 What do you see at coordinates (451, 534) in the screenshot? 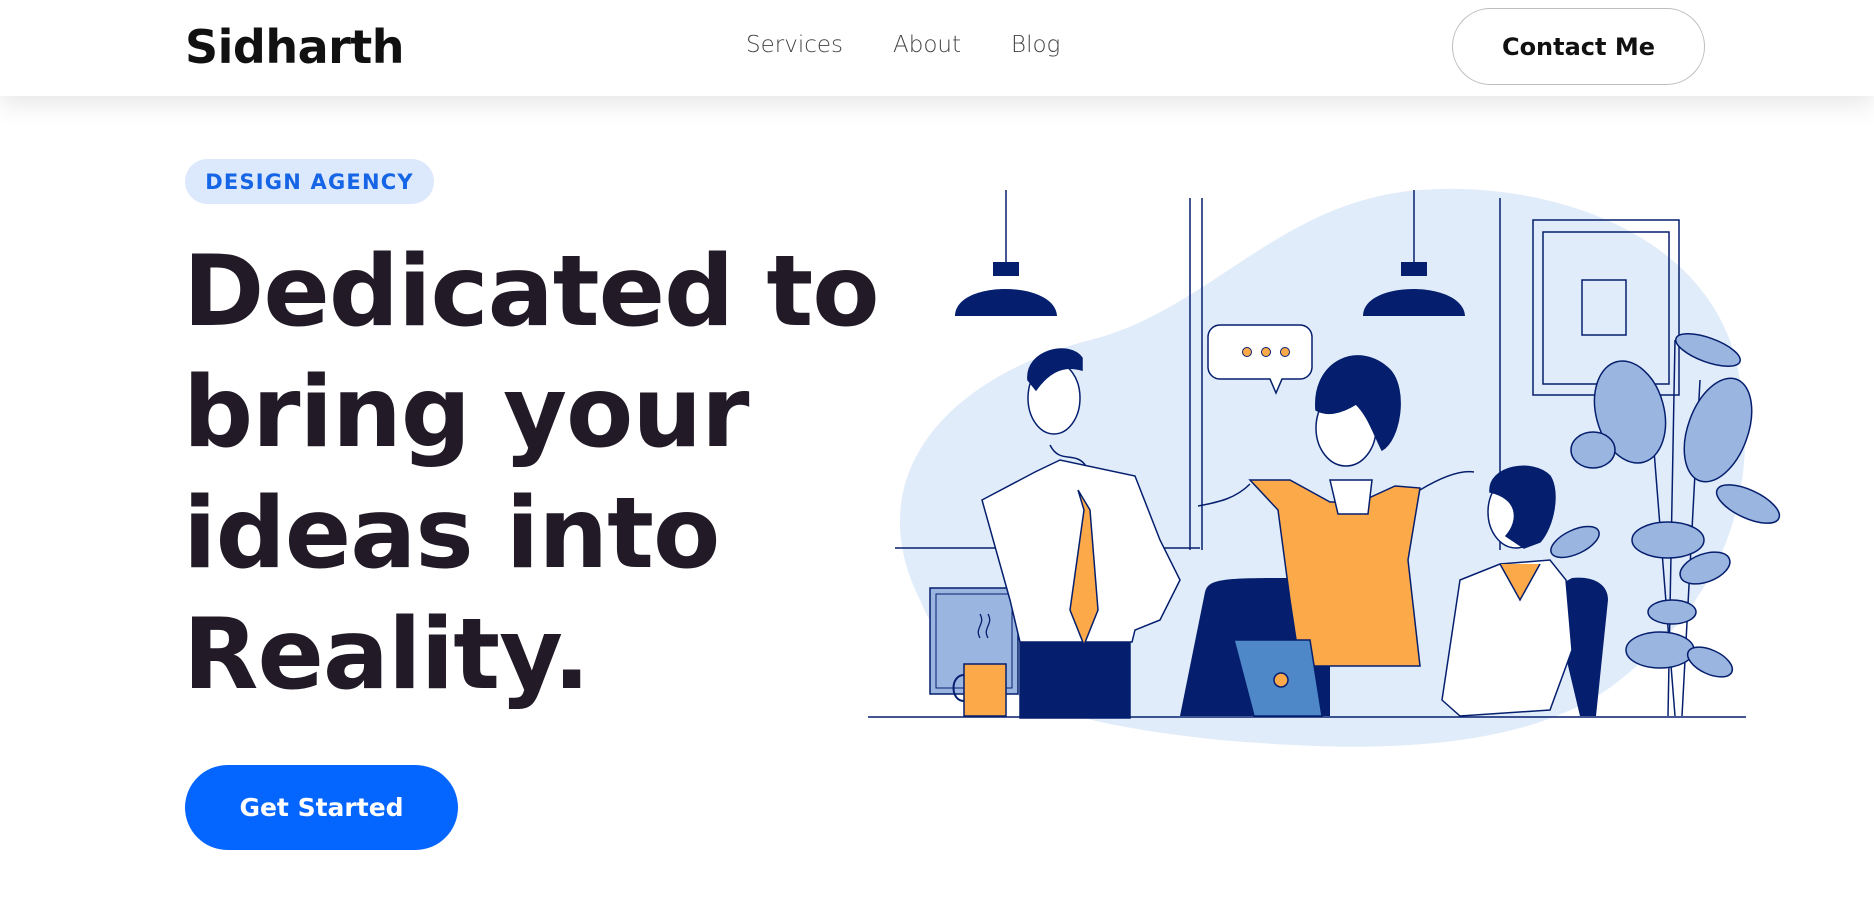
I see `headline-line: ideas into` at bounding box center [451, 534].